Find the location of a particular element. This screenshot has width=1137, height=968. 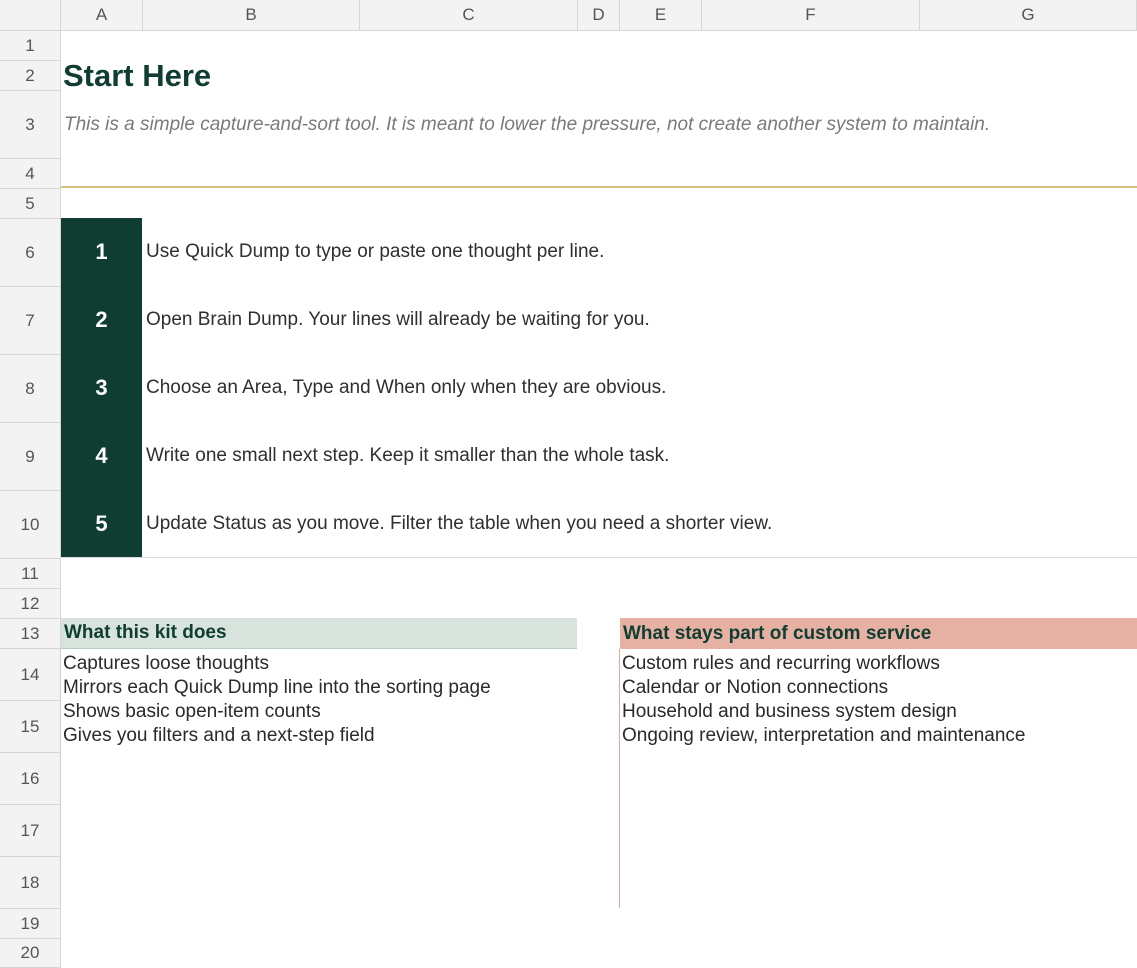

kit-does-header: What this kit does is located at coordinates (319, 633).